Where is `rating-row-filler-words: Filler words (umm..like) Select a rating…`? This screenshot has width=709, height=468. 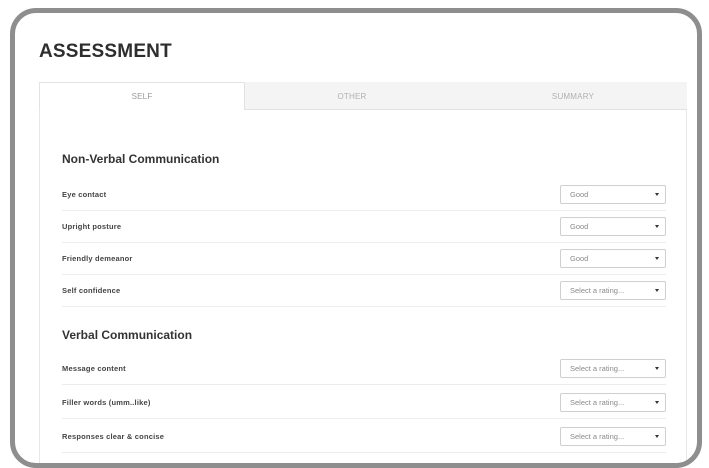
rating-row-filler-words: Filler words (umm..like) Select a rating… is located at coordinates (364, 403).